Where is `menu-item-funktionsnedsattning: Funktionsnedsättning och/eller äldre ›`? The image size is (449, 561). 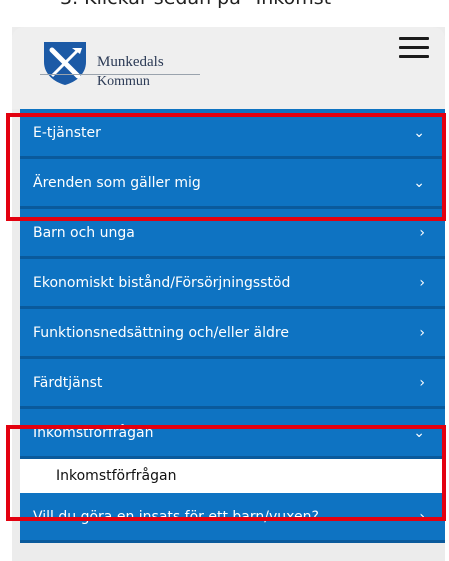 menu-item-funktionsnedsattning: Funktionsnedsättning och/eller äldre › is located at coordinates (232, 334).